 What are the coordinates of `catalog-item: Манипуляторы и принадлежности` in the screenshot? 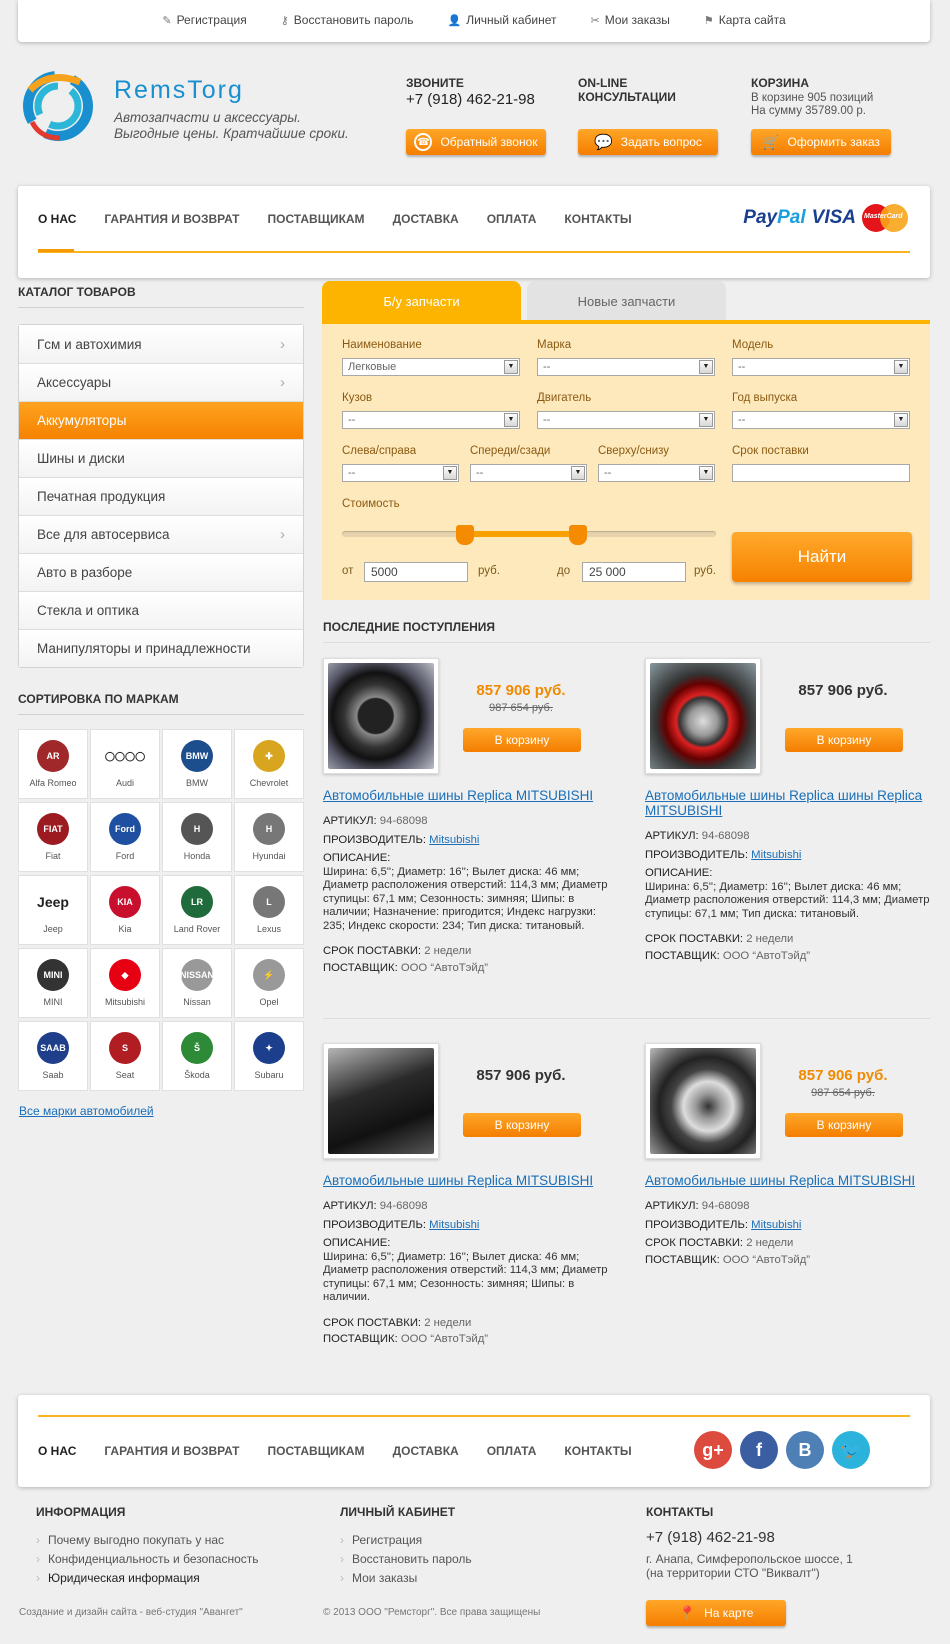 It's located at (161, 648).